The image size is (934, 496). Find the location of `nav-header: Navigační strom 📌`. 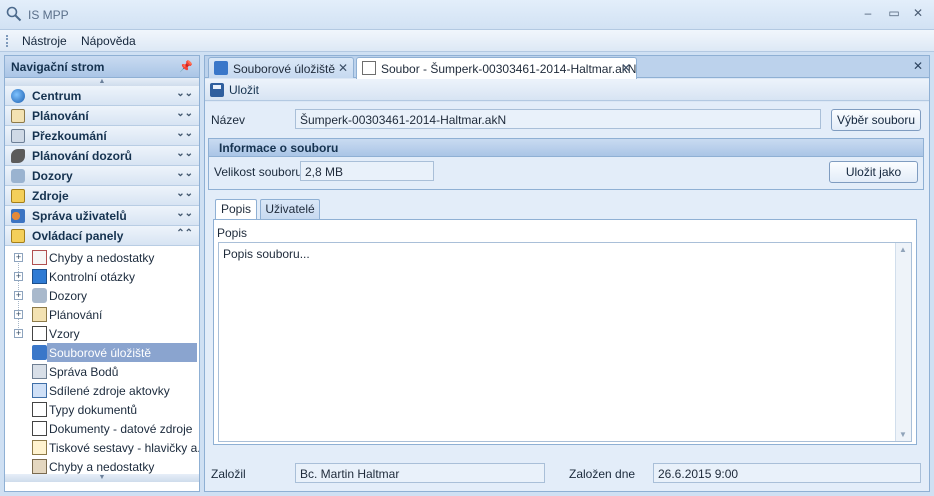

nav-header: Navigační strom 📌 is located at coordinates (102, 67).